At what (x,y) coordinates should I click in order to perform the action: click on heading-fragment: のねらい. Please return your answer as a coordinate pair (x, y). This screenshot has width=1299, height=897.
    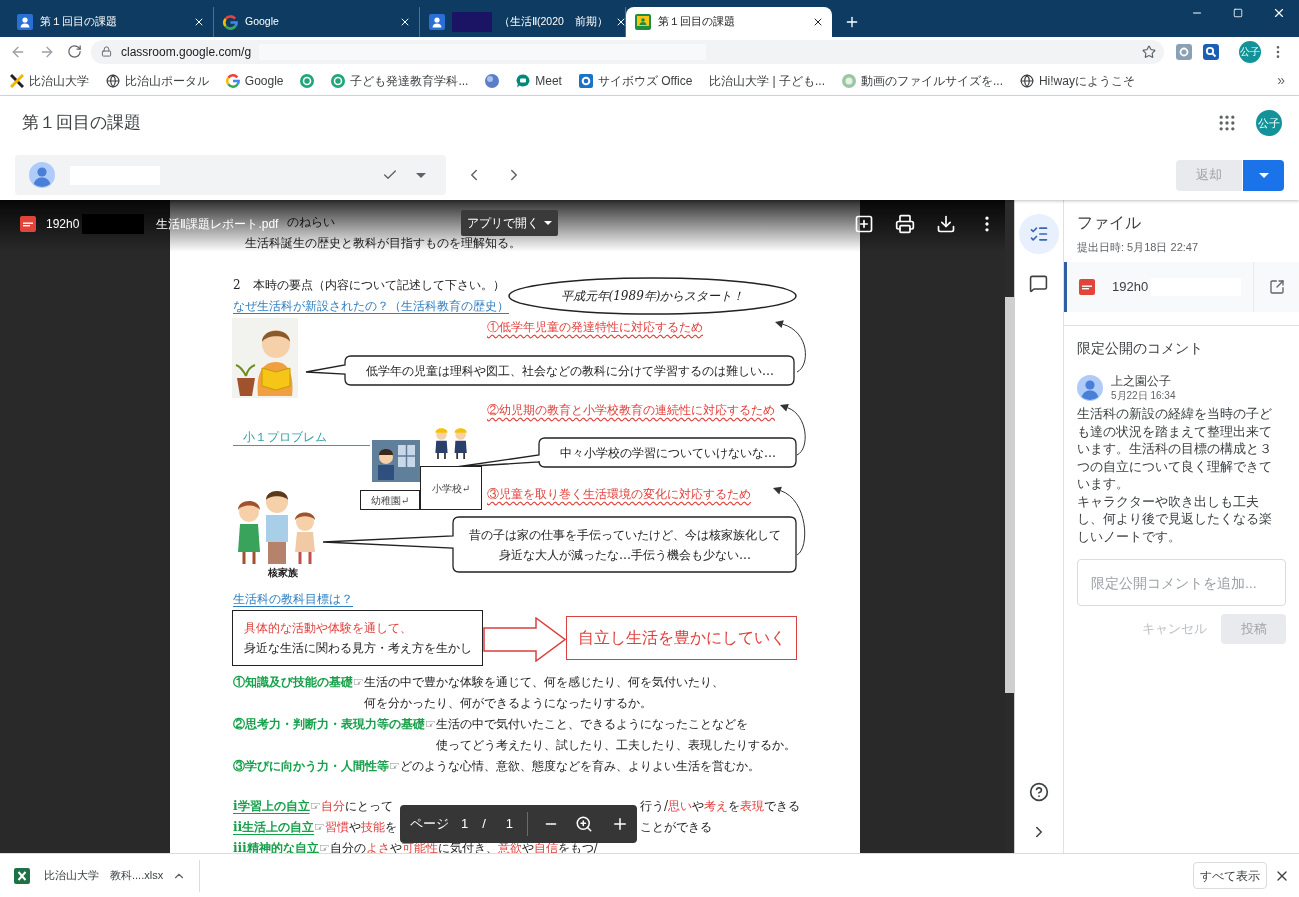
    Looking at the image, I should click on (311, 222).